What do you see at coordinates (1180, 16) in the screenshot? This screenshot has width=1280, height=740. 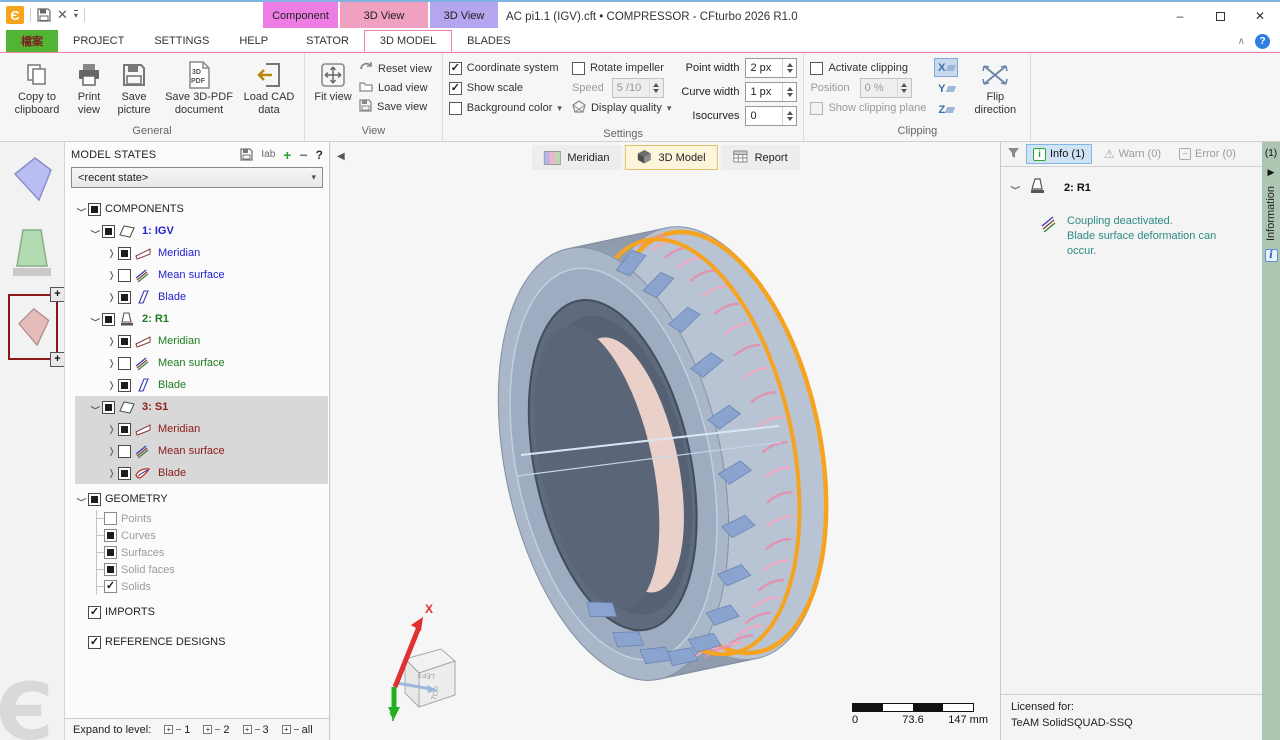 I see `minimize-button: –` at bounding box center [1180, 16].